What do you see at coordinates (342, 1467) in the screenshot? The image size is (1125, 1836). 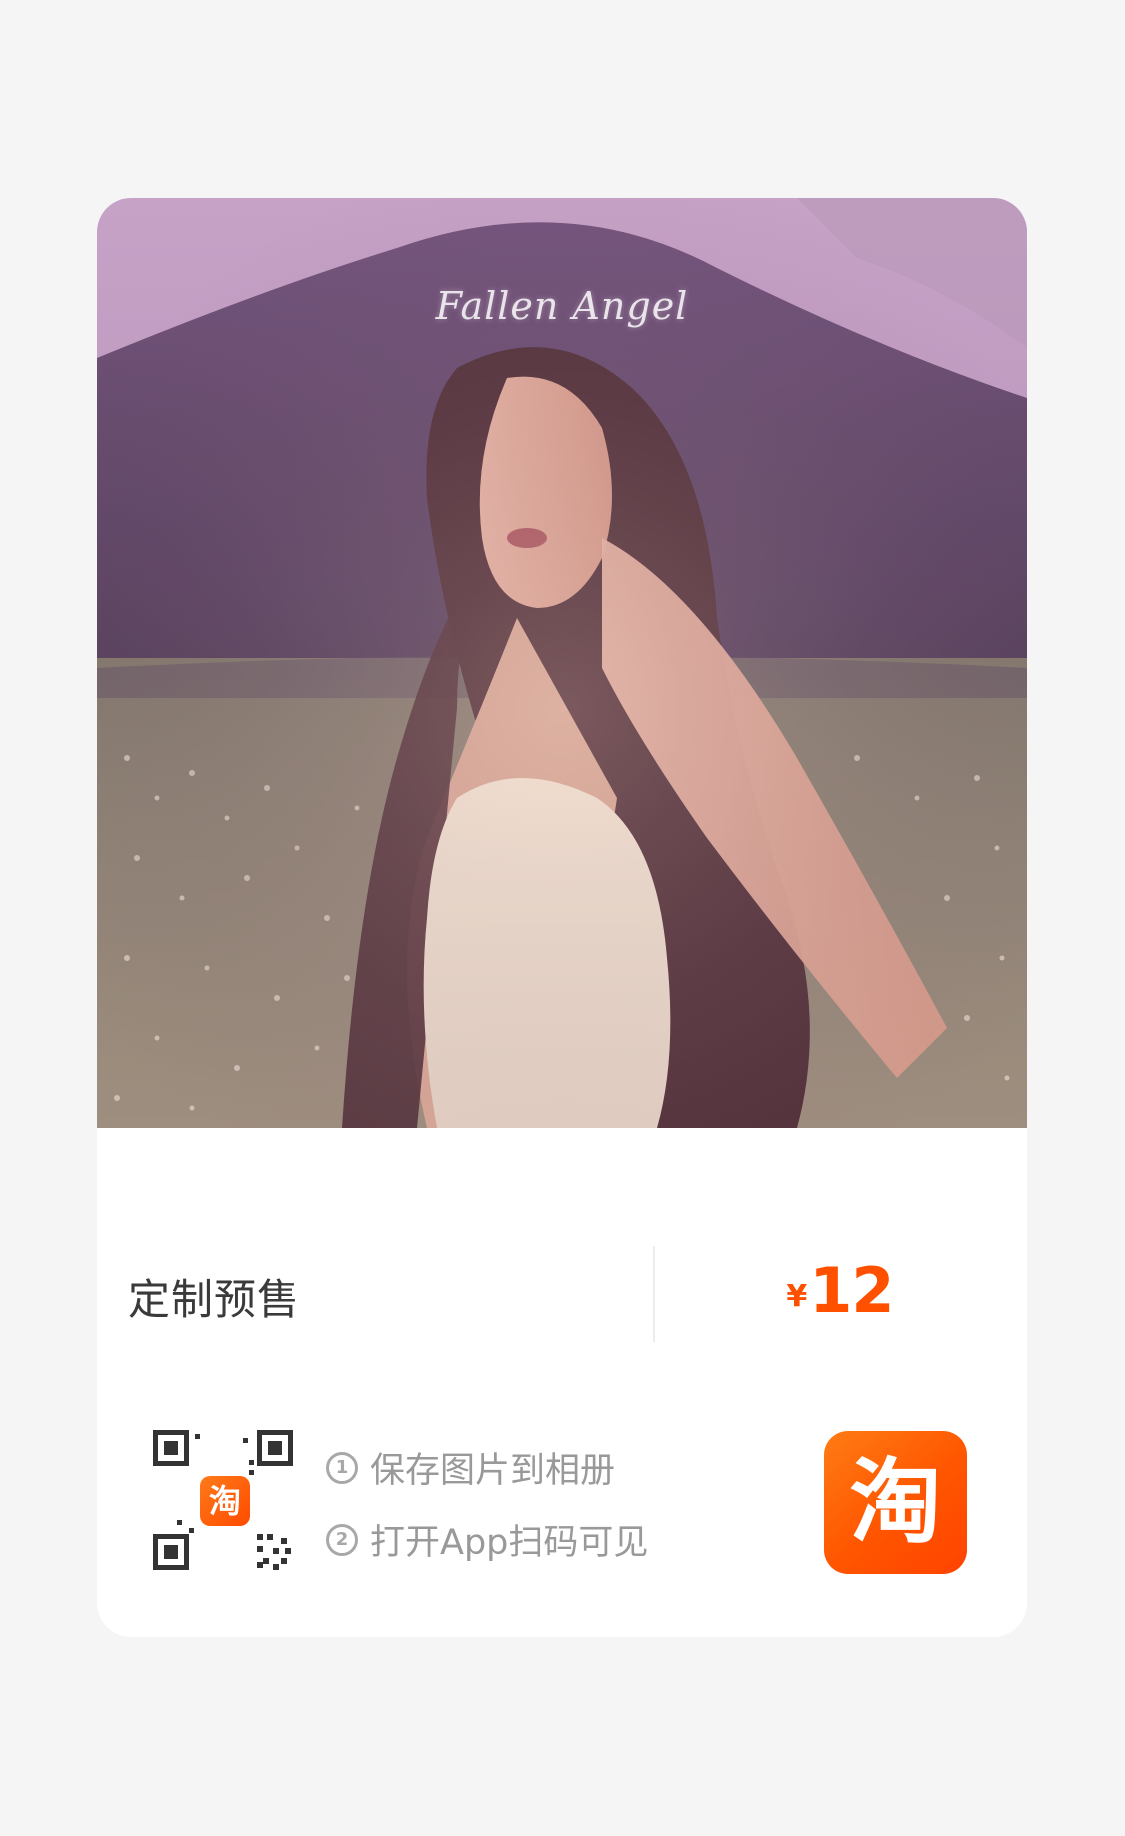 I see `step-1-number: 1` at bounding box center [342, 1467].